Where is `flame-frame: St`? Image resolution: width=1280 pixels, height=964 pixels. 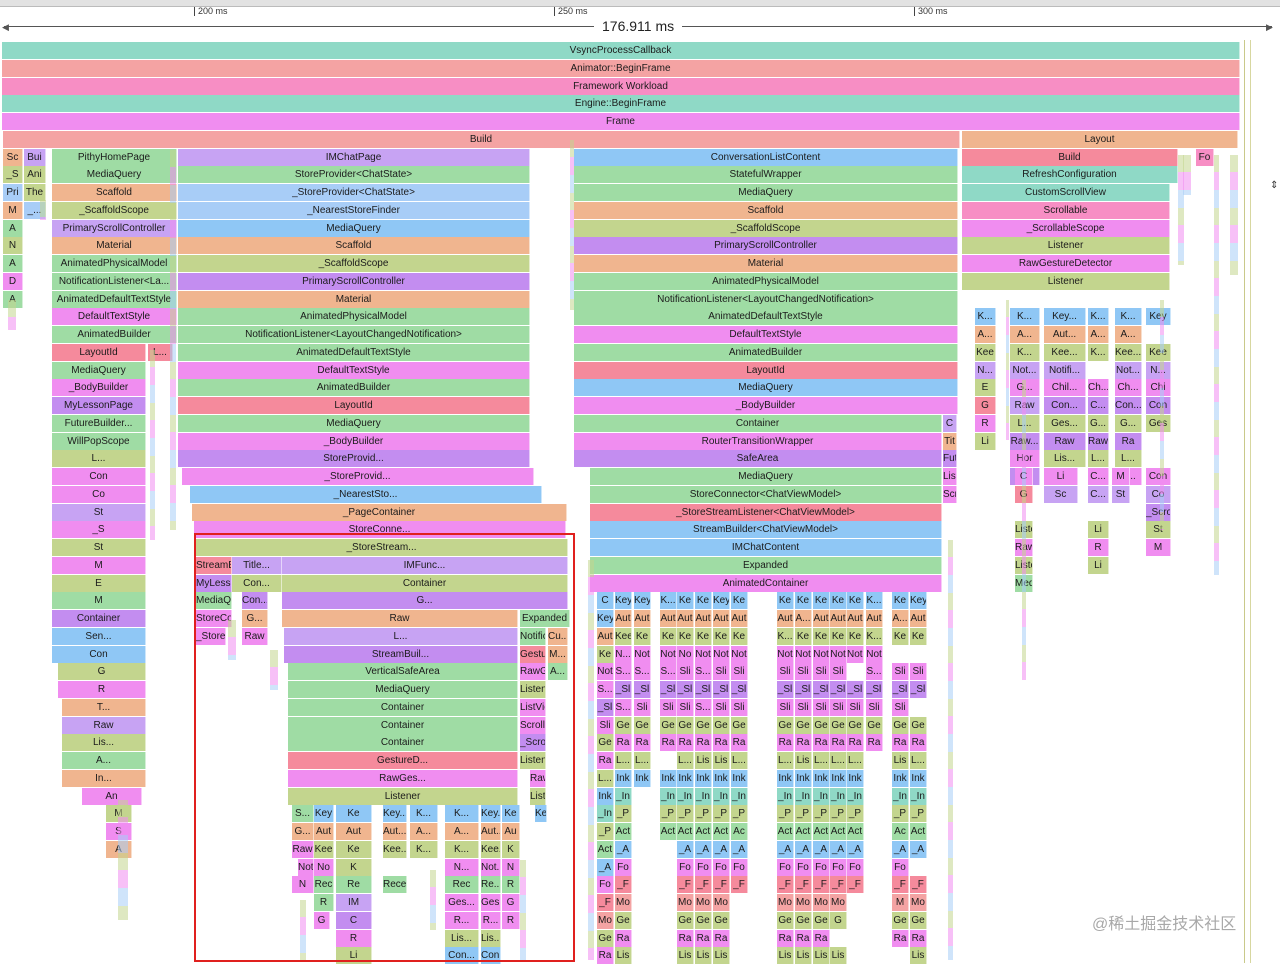
flame-frame: St is located at coordinates (99, 512).